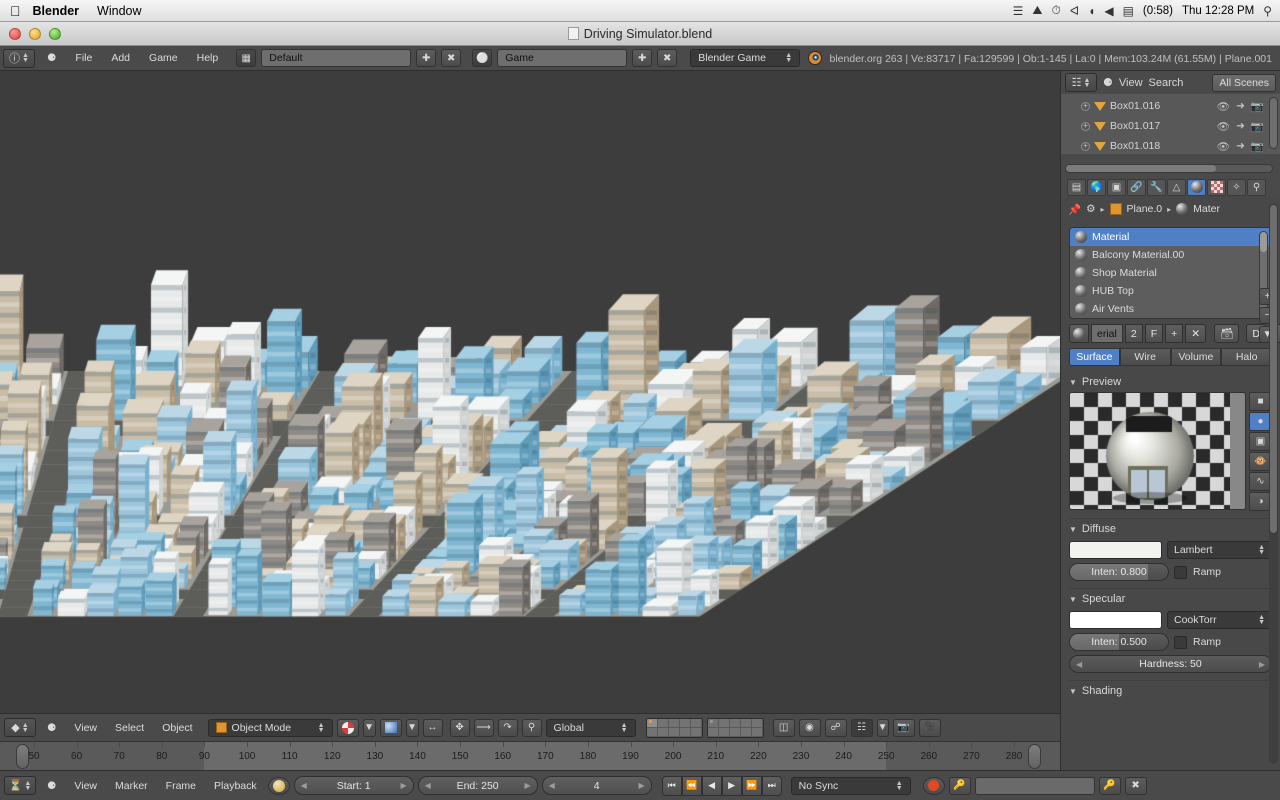 The height and width of the screenshot is (800, 1280). What do you see at coordinates (1145, 209) in the screenshot?
I see `breadcrumb-object-name: Plane.0` at bounding box center [1145, 209].